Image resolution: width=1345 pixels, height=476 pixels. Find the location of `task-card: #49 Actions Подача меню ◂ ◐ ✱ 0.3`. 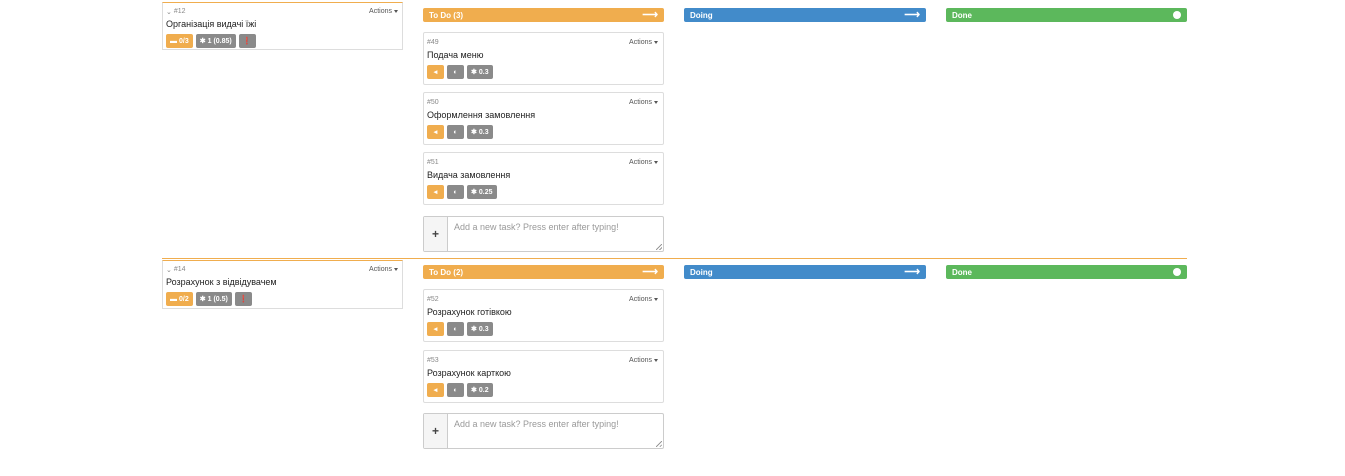

task-card: #49 Actions Подача меню ◂ ◐ ✱ 0.3 is located at coordinates (543, 58).